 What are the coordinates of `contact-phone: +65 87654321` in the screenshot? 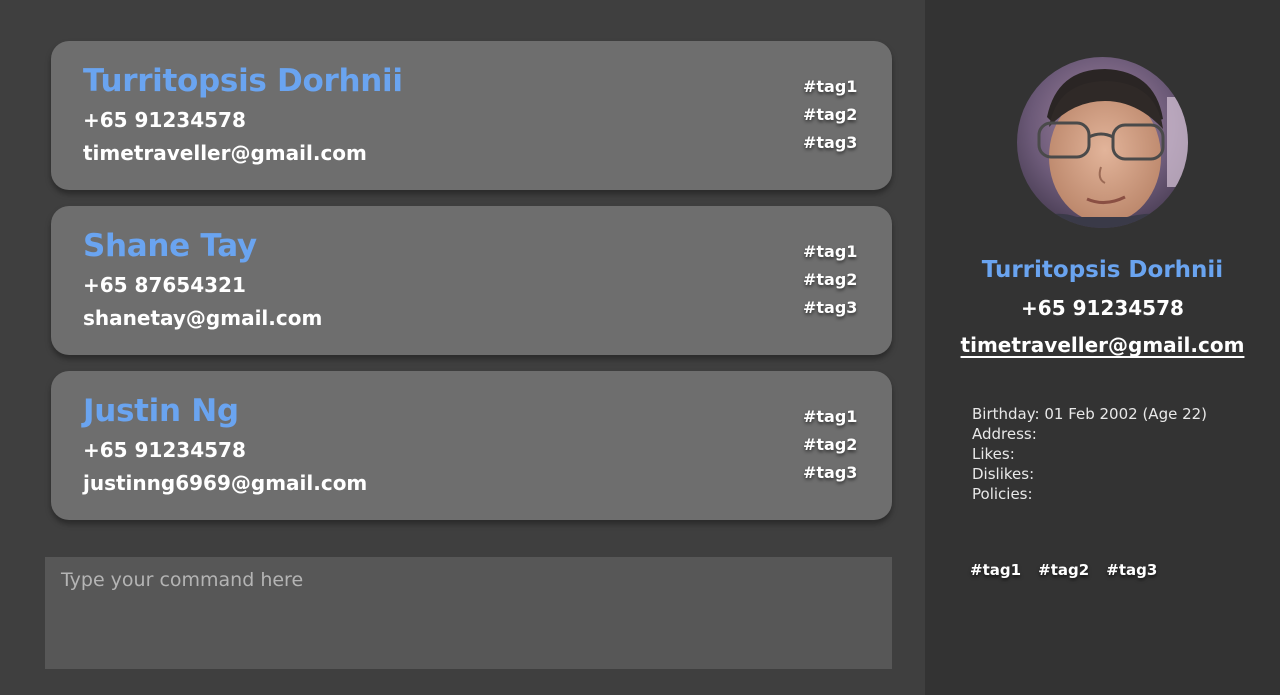 It's located at (164, 285).